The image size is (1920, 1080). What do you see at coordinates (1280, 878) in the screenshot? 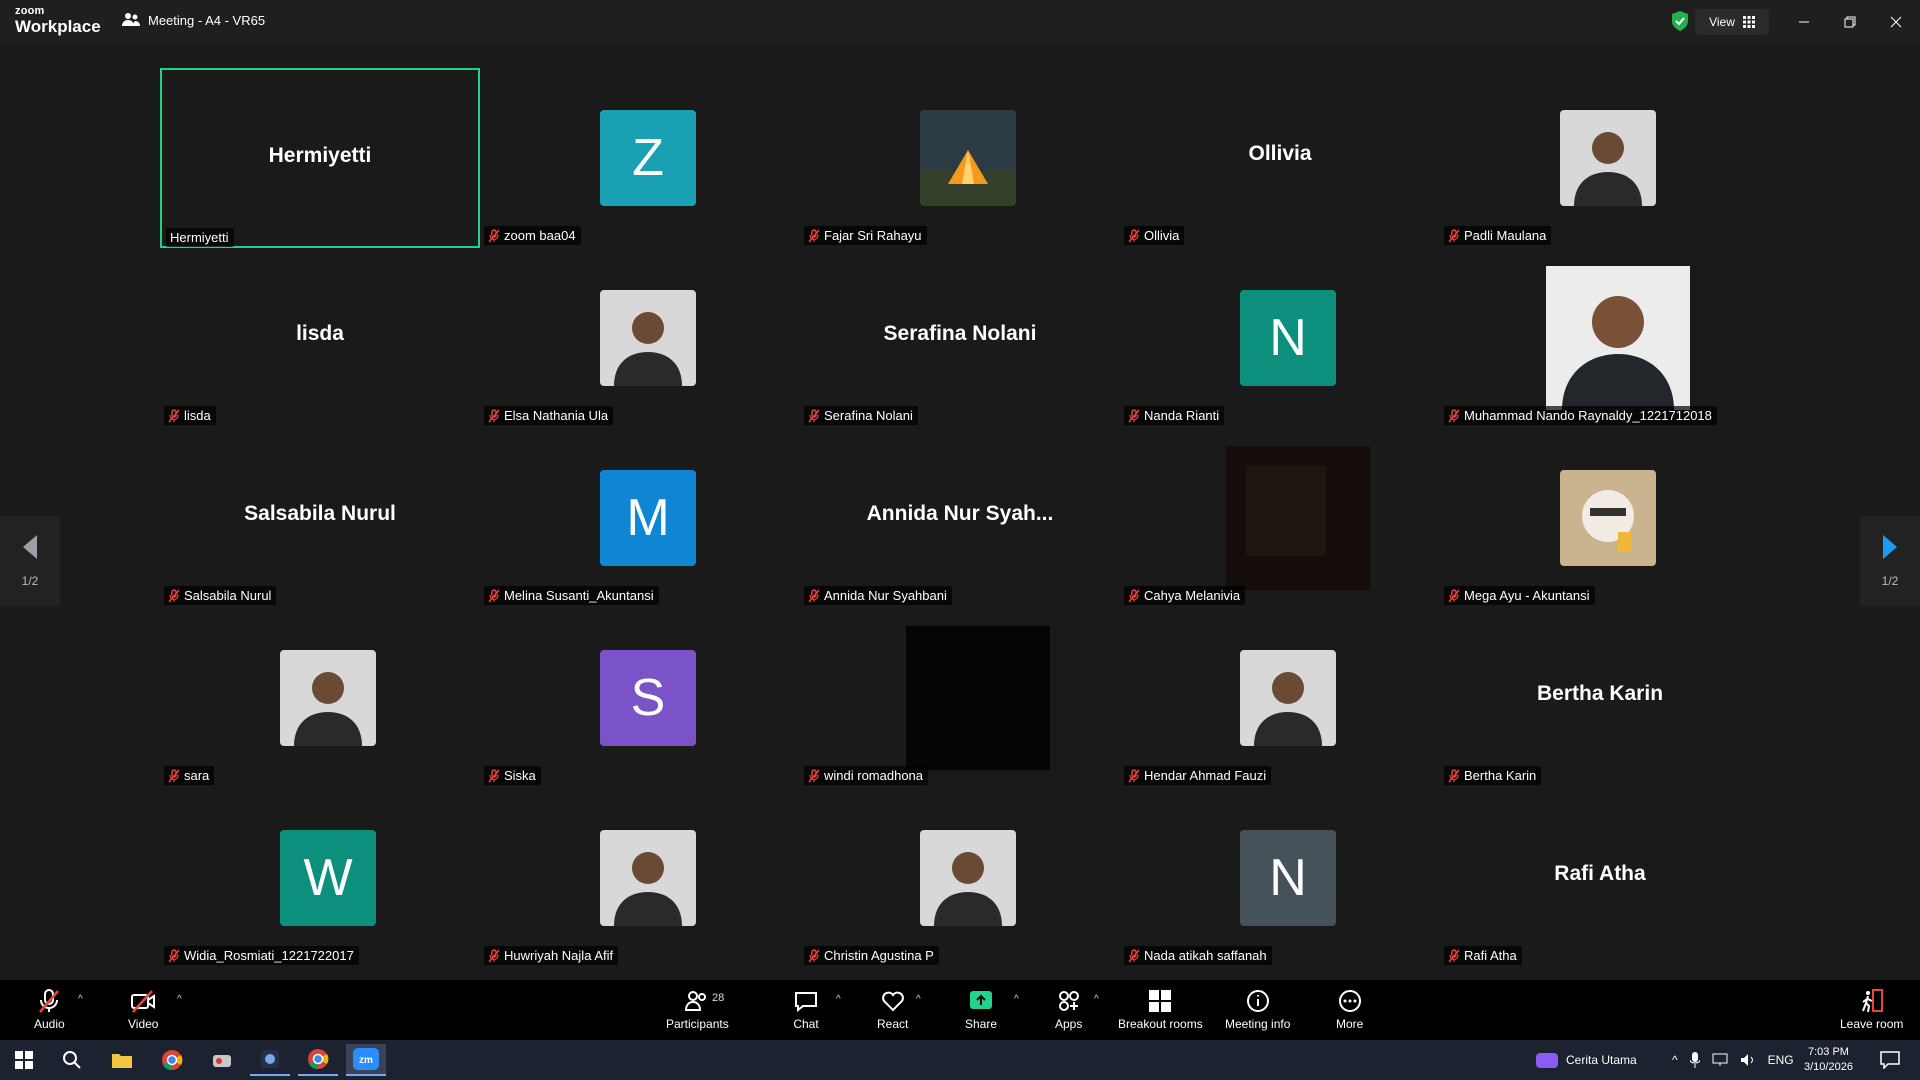
I see `participant-tile: N Nada atikah saffanah` at bounding box center [1280, 878].